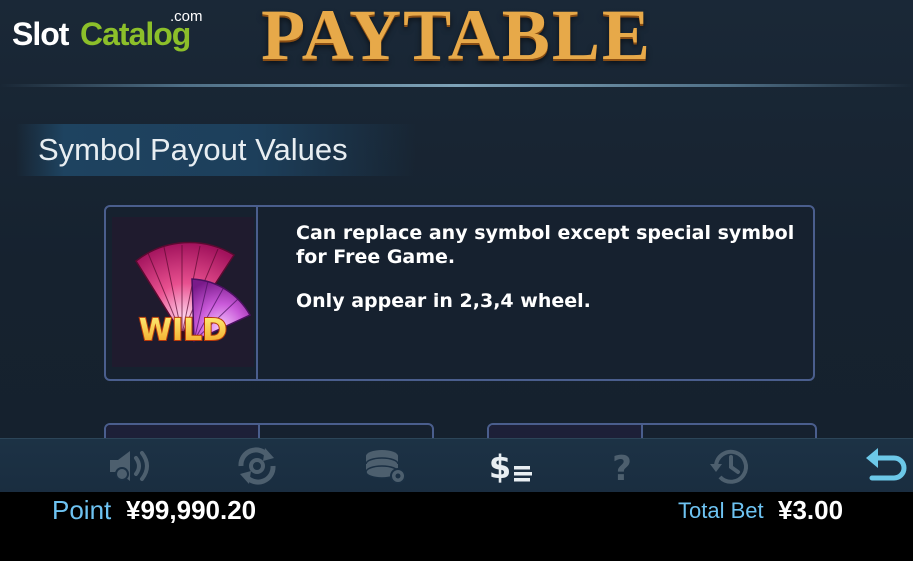  What do you see at coordinates (721, 510) in the screenshot?
I see `total-bet-label: Total Bet` at bounding box center [721, 510].